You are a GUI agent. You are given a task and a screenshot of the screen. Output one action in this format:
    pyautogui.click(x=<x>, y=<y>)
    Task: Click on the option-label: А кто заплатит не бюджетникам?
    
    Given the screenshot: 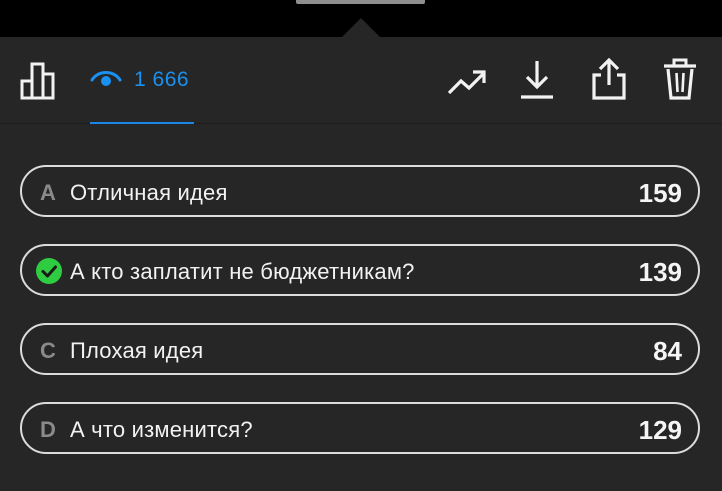 What is the action you would take?
    pyautogui.click(x=242, y=271)
    